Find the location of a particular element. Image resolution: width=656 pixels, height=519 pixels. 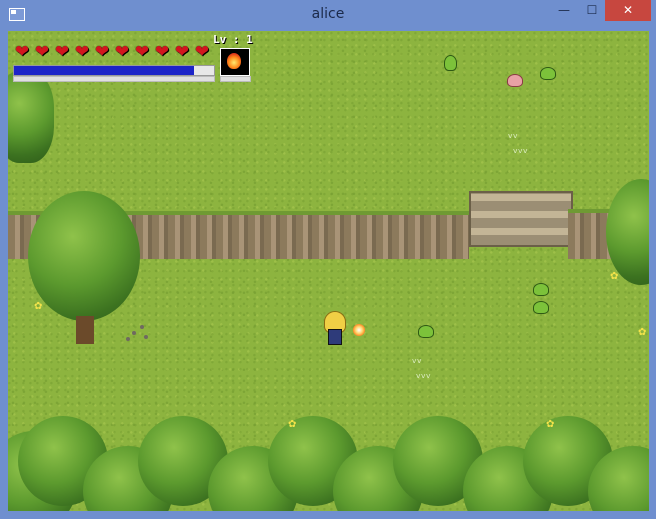

tree-large-left is located at coordinates (84, 256).